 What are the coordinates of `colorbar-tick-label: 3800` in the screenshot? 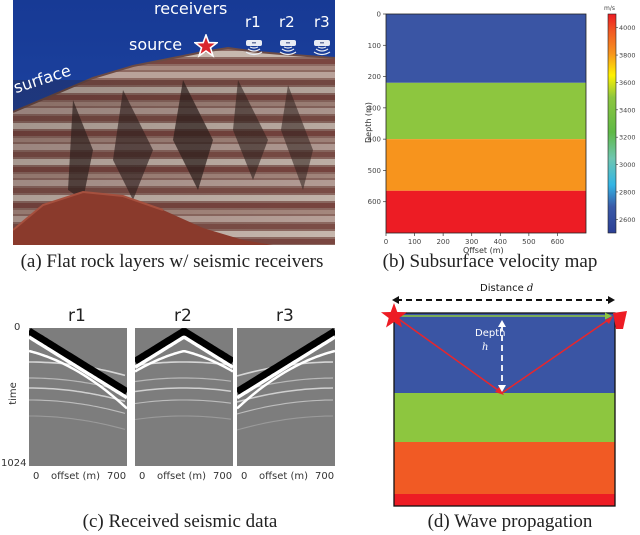 It's located at (627, 56).